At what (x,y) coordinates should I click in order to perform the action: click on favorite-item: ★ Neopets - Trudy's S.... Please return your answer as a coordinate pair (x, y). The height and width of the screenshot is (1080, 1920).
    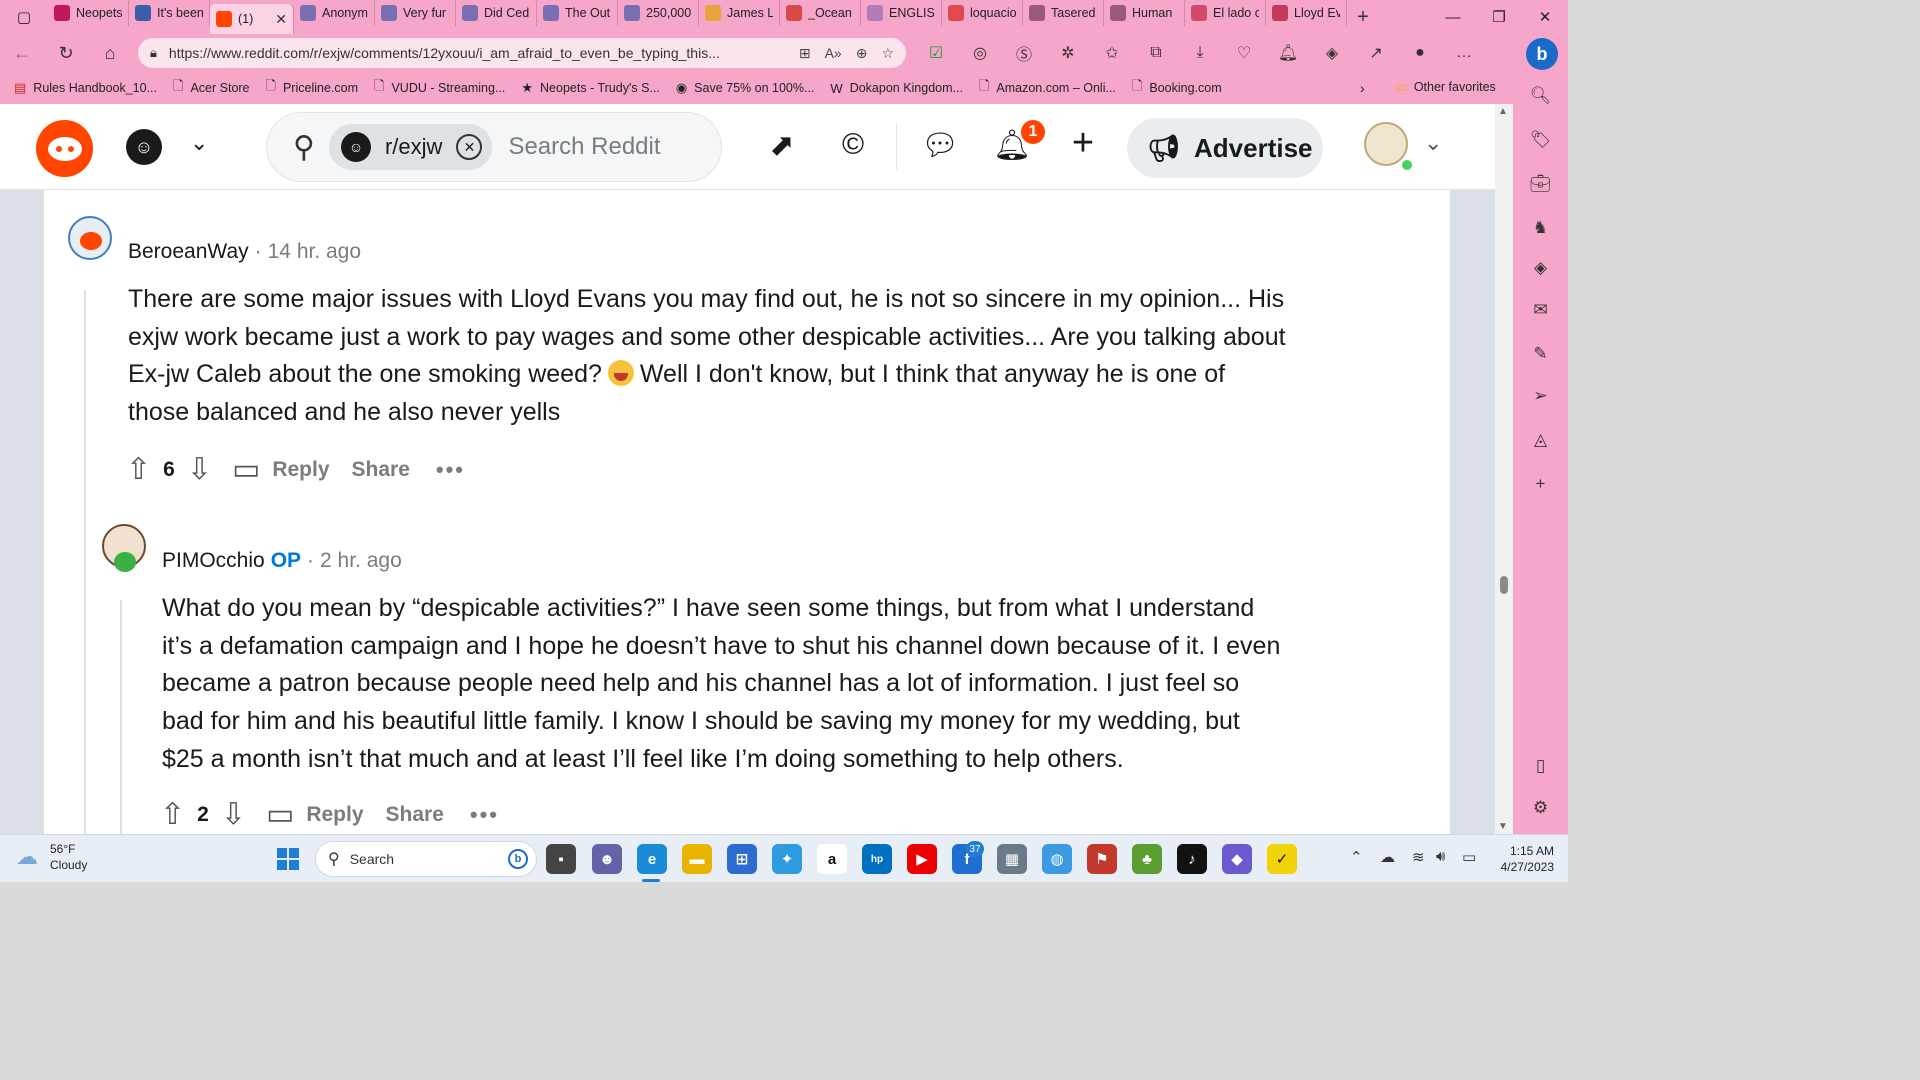
    Looking at the image, I should click on (590, 88).